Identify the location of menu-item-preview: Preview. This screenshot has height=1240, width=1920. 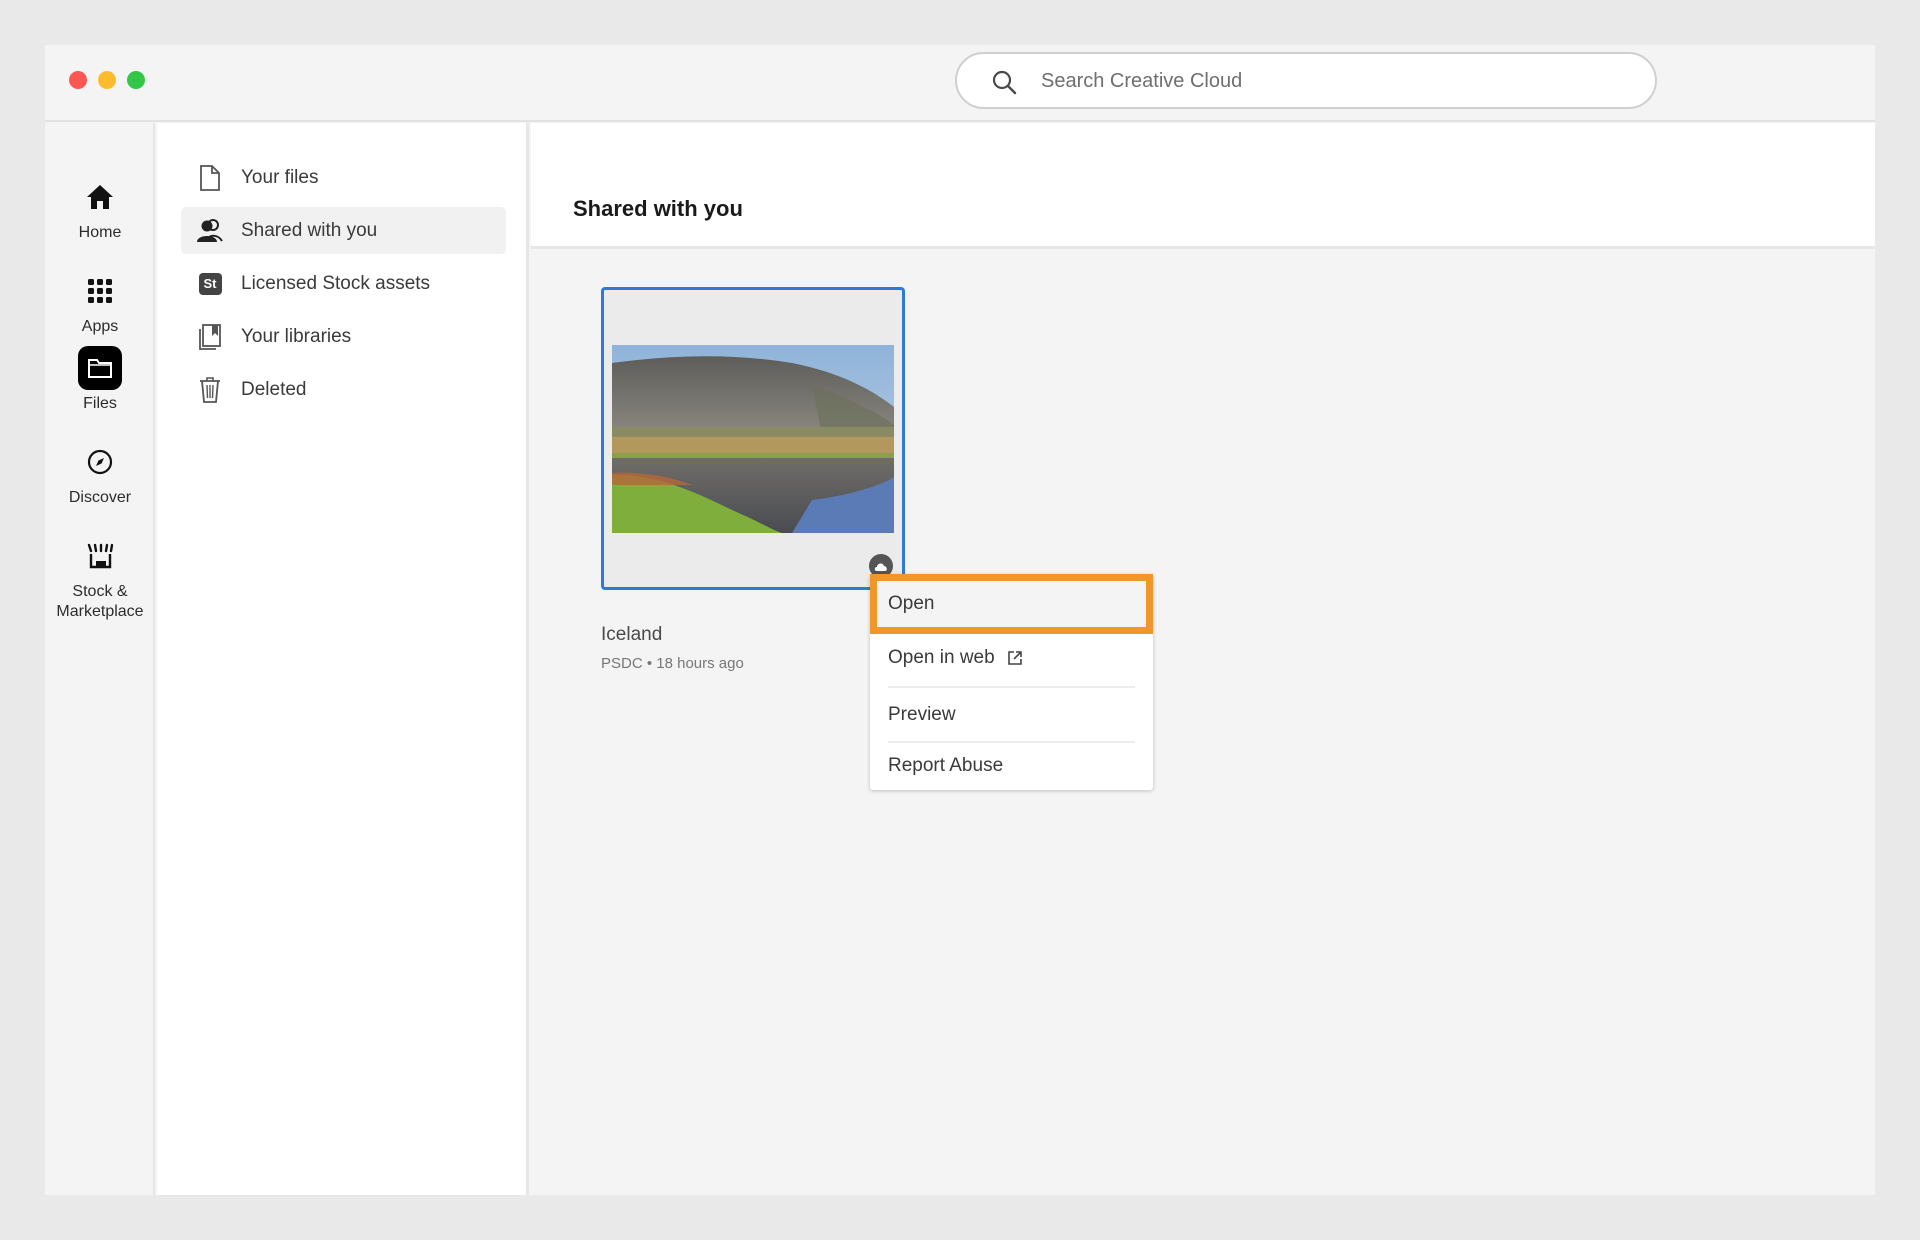
(1011, 715).